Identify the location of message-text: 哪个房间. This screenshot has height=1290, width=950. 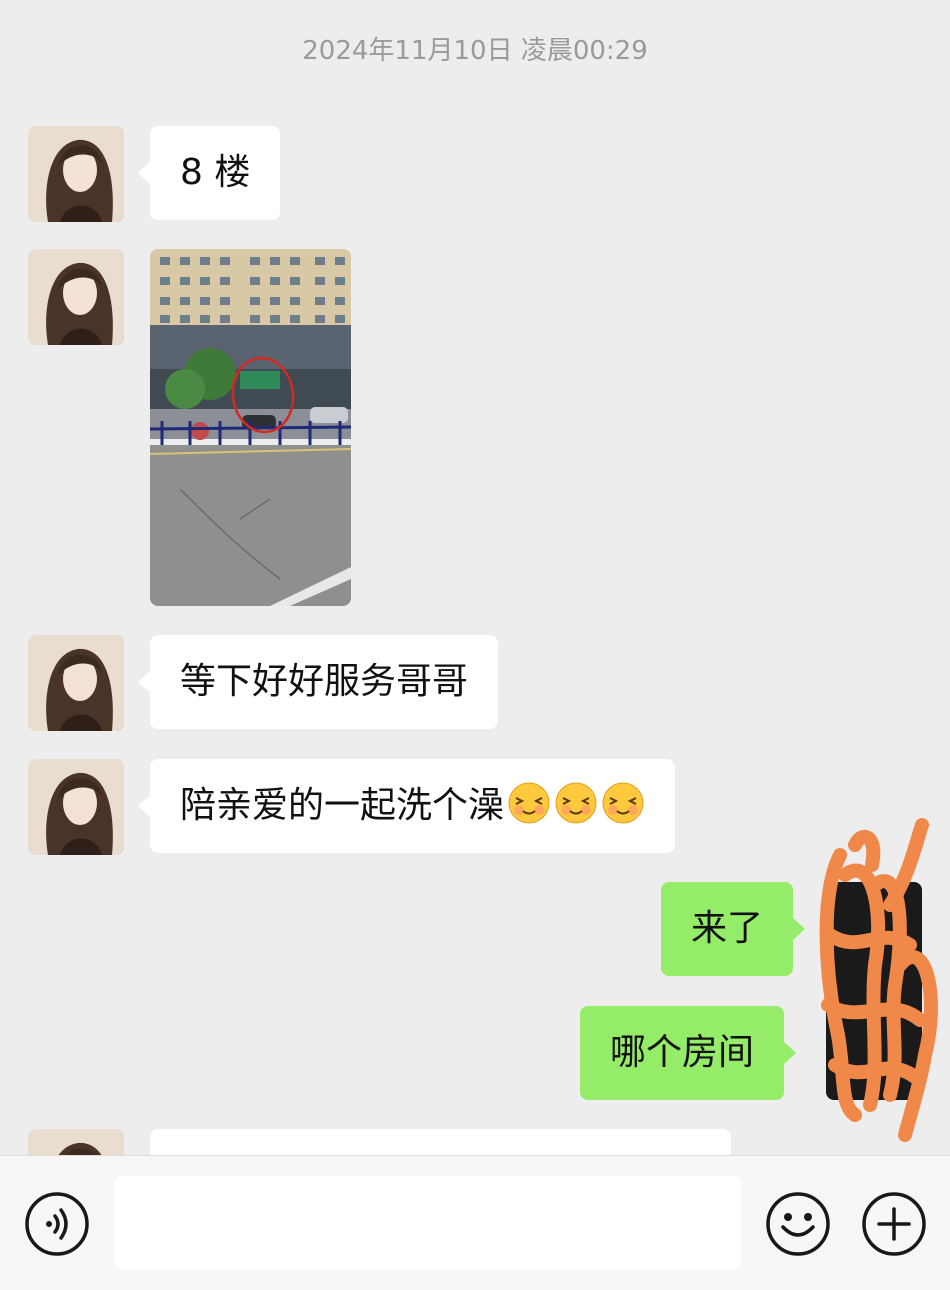
(682, 1052).